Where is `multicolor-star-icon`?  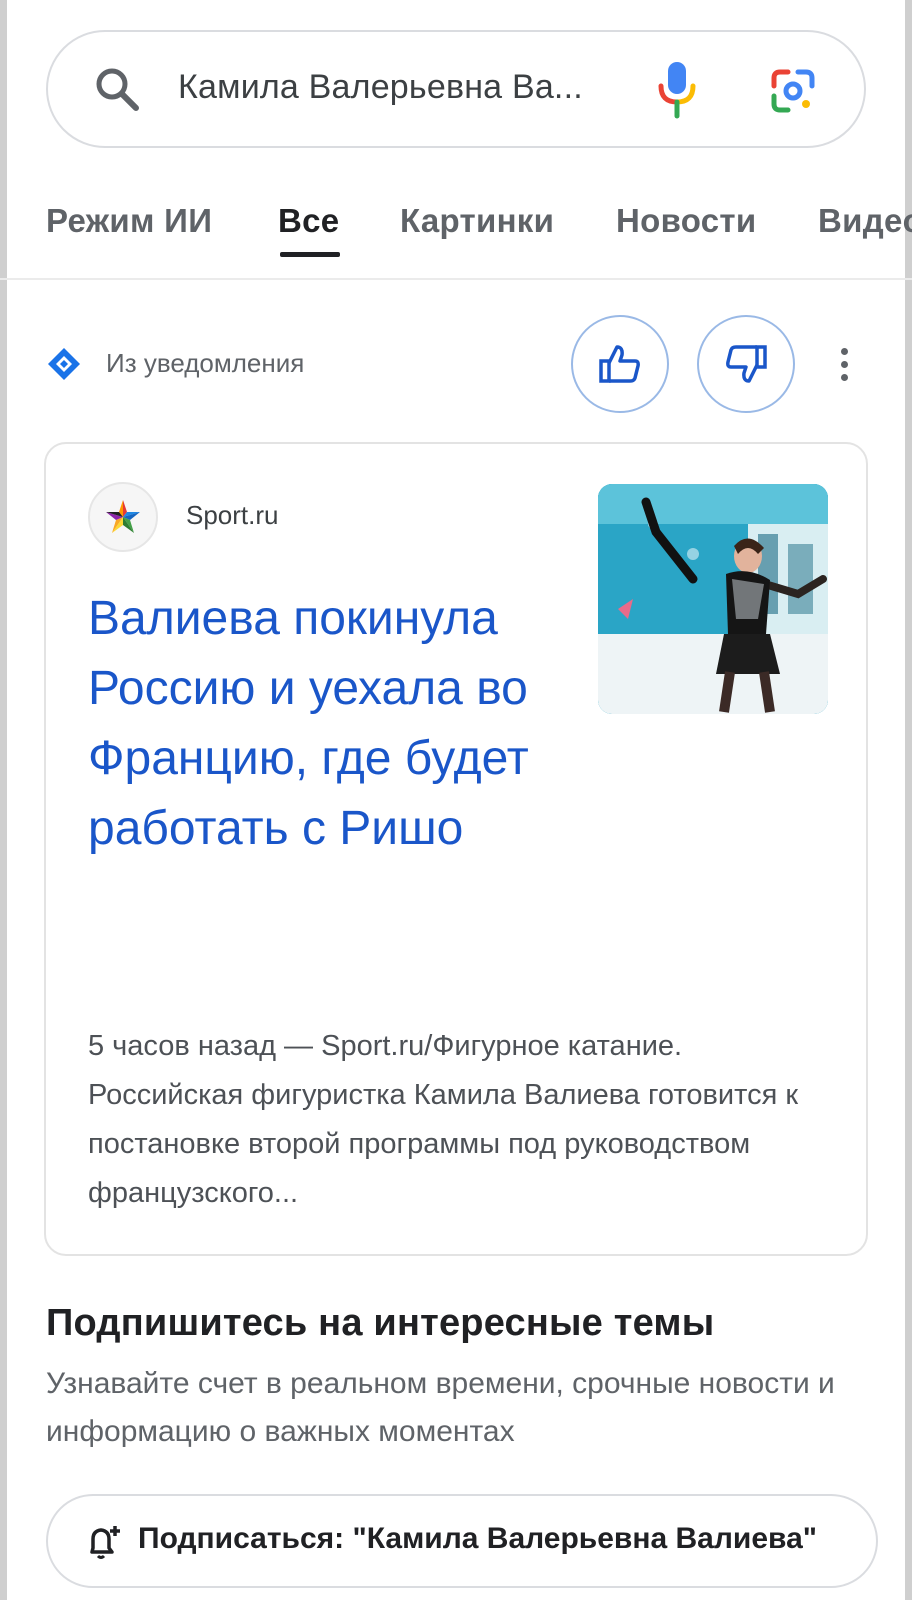
multicolor-star-icon is located at coordinates (123, 516).